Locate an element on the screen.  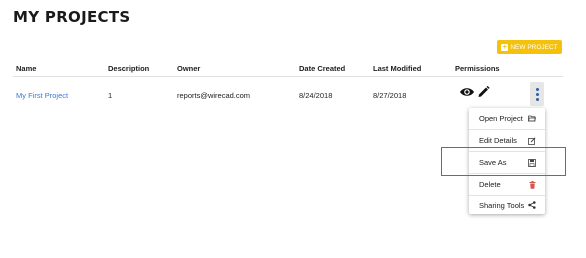
share-icon is located at coordinates (532, 205).